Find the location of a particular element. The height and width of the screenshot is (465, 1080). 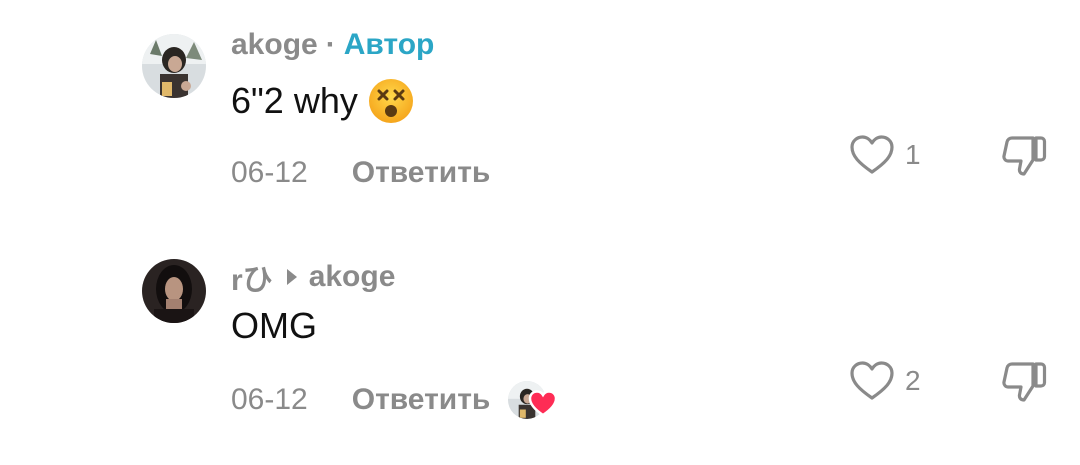

like-button: 2 is located at coordinates (885, 381).